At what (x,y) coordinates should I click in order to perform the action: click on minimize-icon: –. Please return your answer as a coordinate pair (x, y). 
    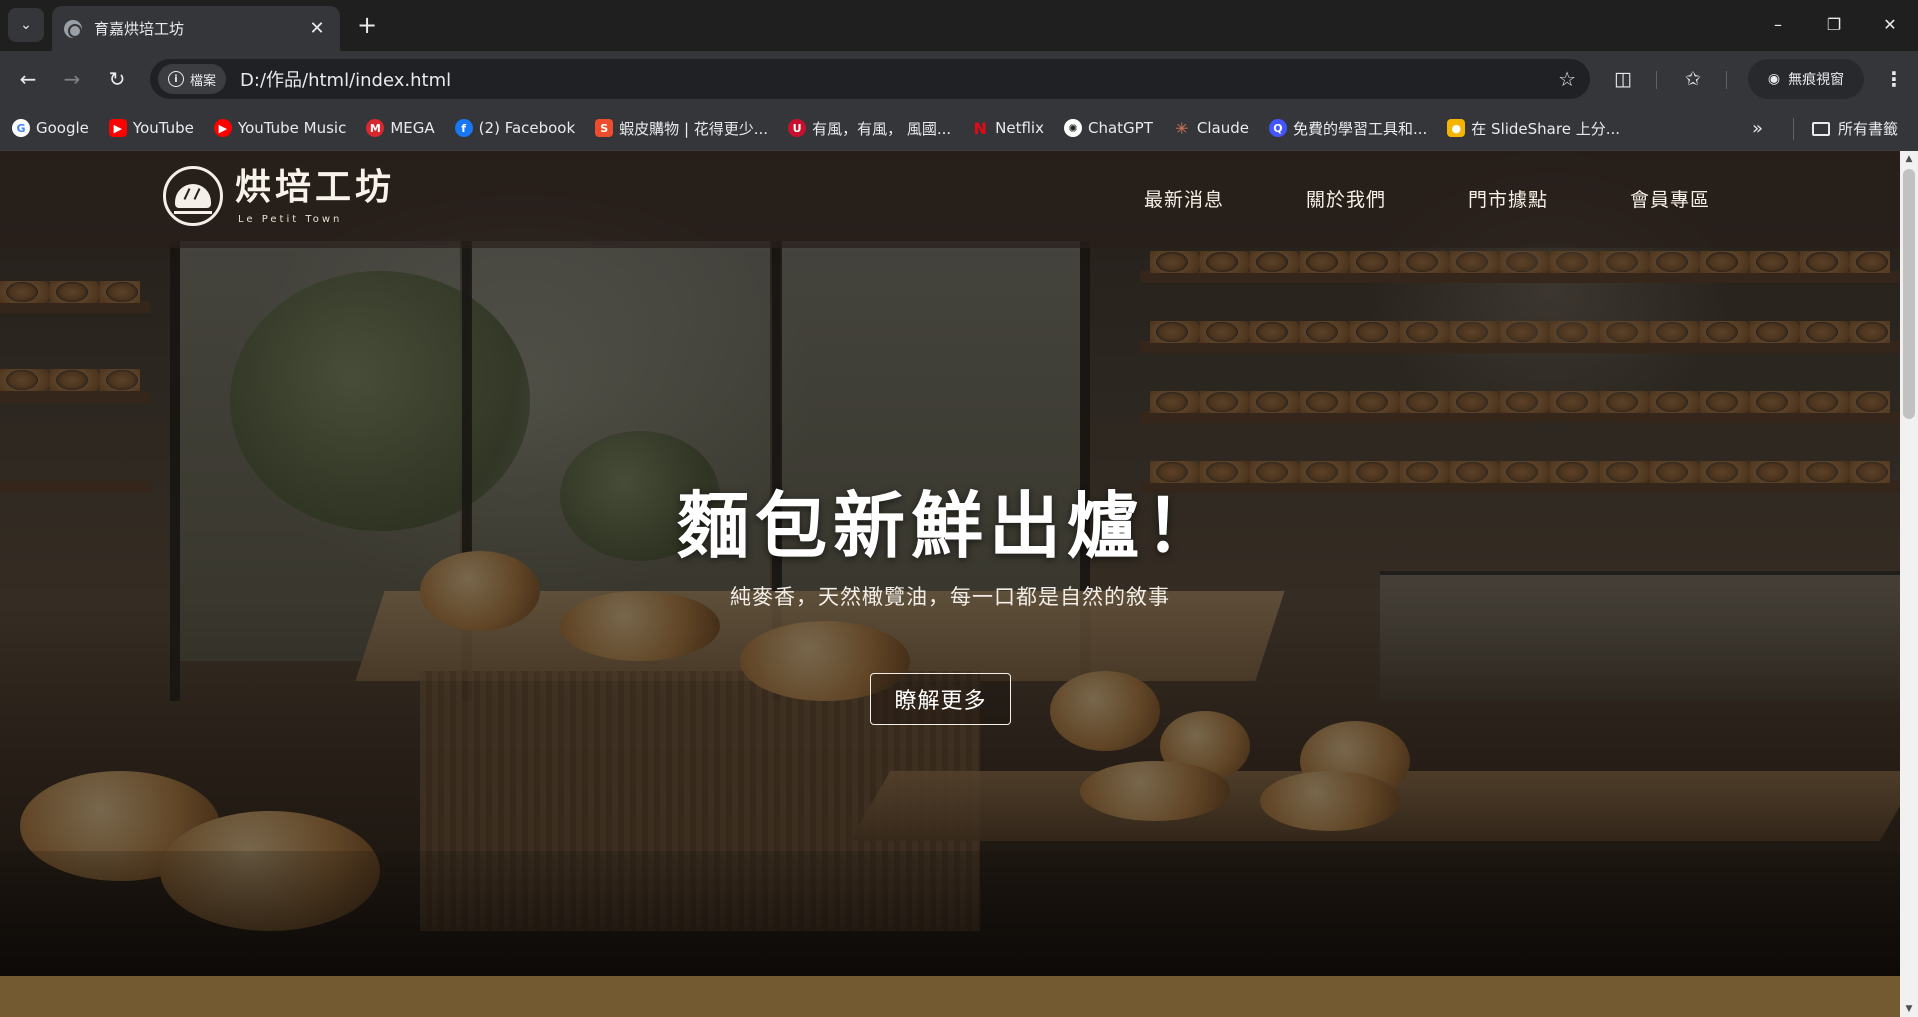
    Looking at the image, I should click on (1778, 24).